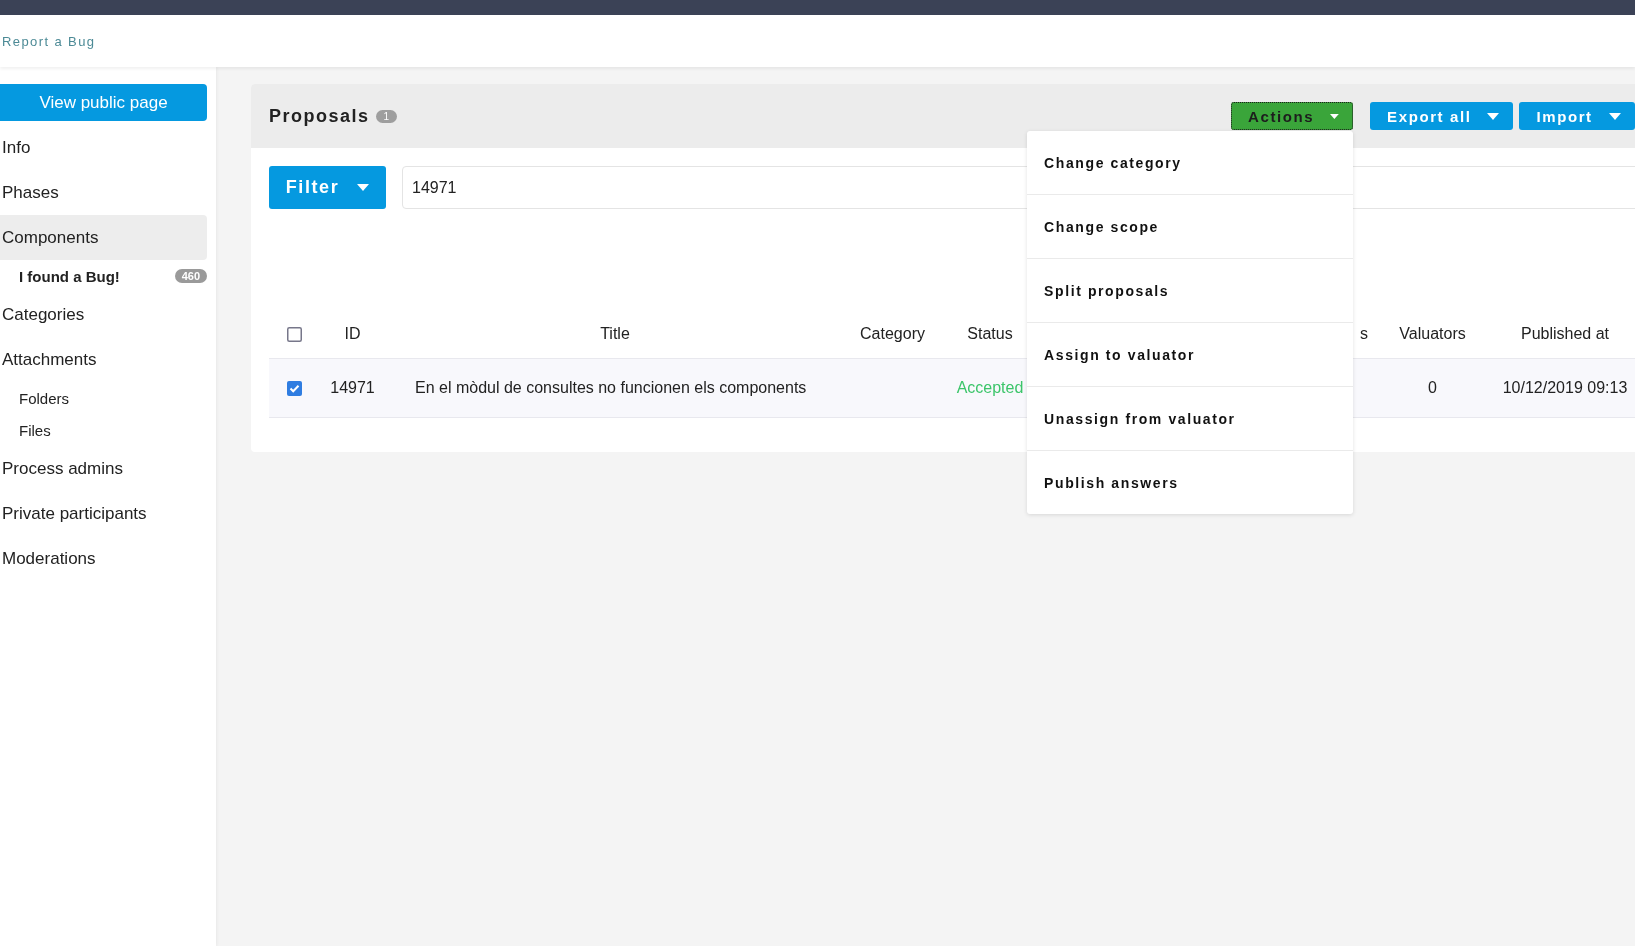 This screenshot has width=1635, height=946. What do you see at coordinates (103, 468) in the screenshot?
I see `sidebar-item: Process admins` at bounding box center [103, 468].